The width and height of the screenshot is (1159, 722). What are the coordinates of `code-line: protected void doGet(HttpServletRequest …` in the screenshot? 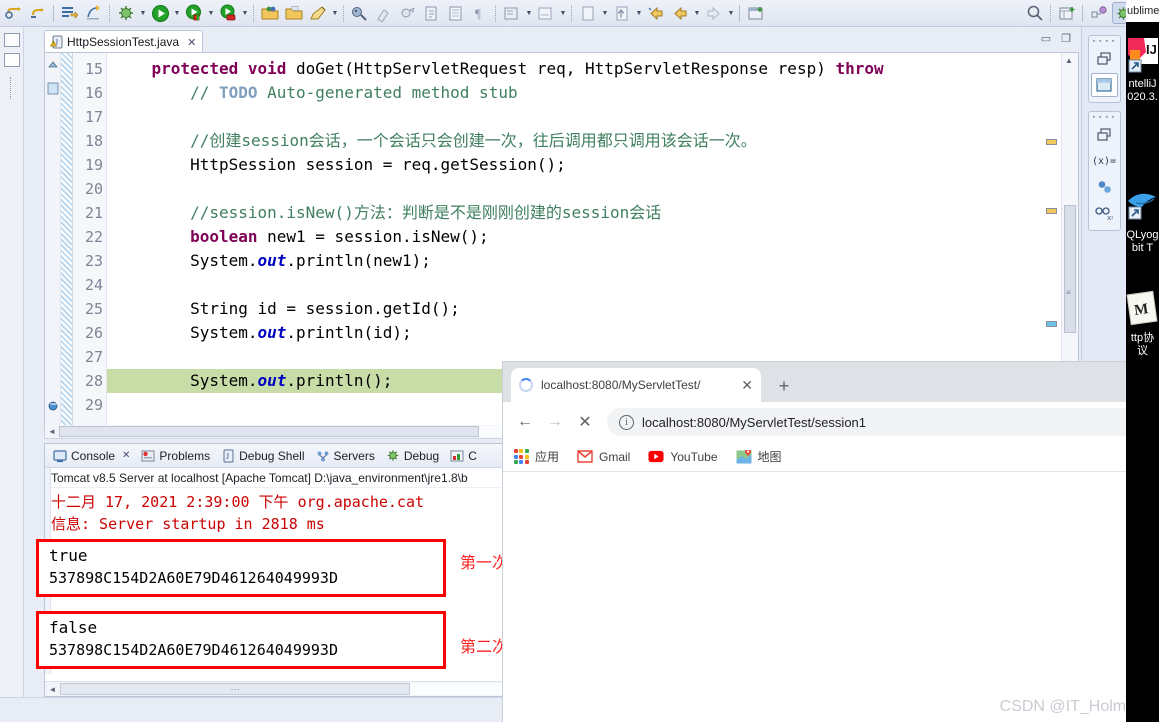 It's located at (592, 69).